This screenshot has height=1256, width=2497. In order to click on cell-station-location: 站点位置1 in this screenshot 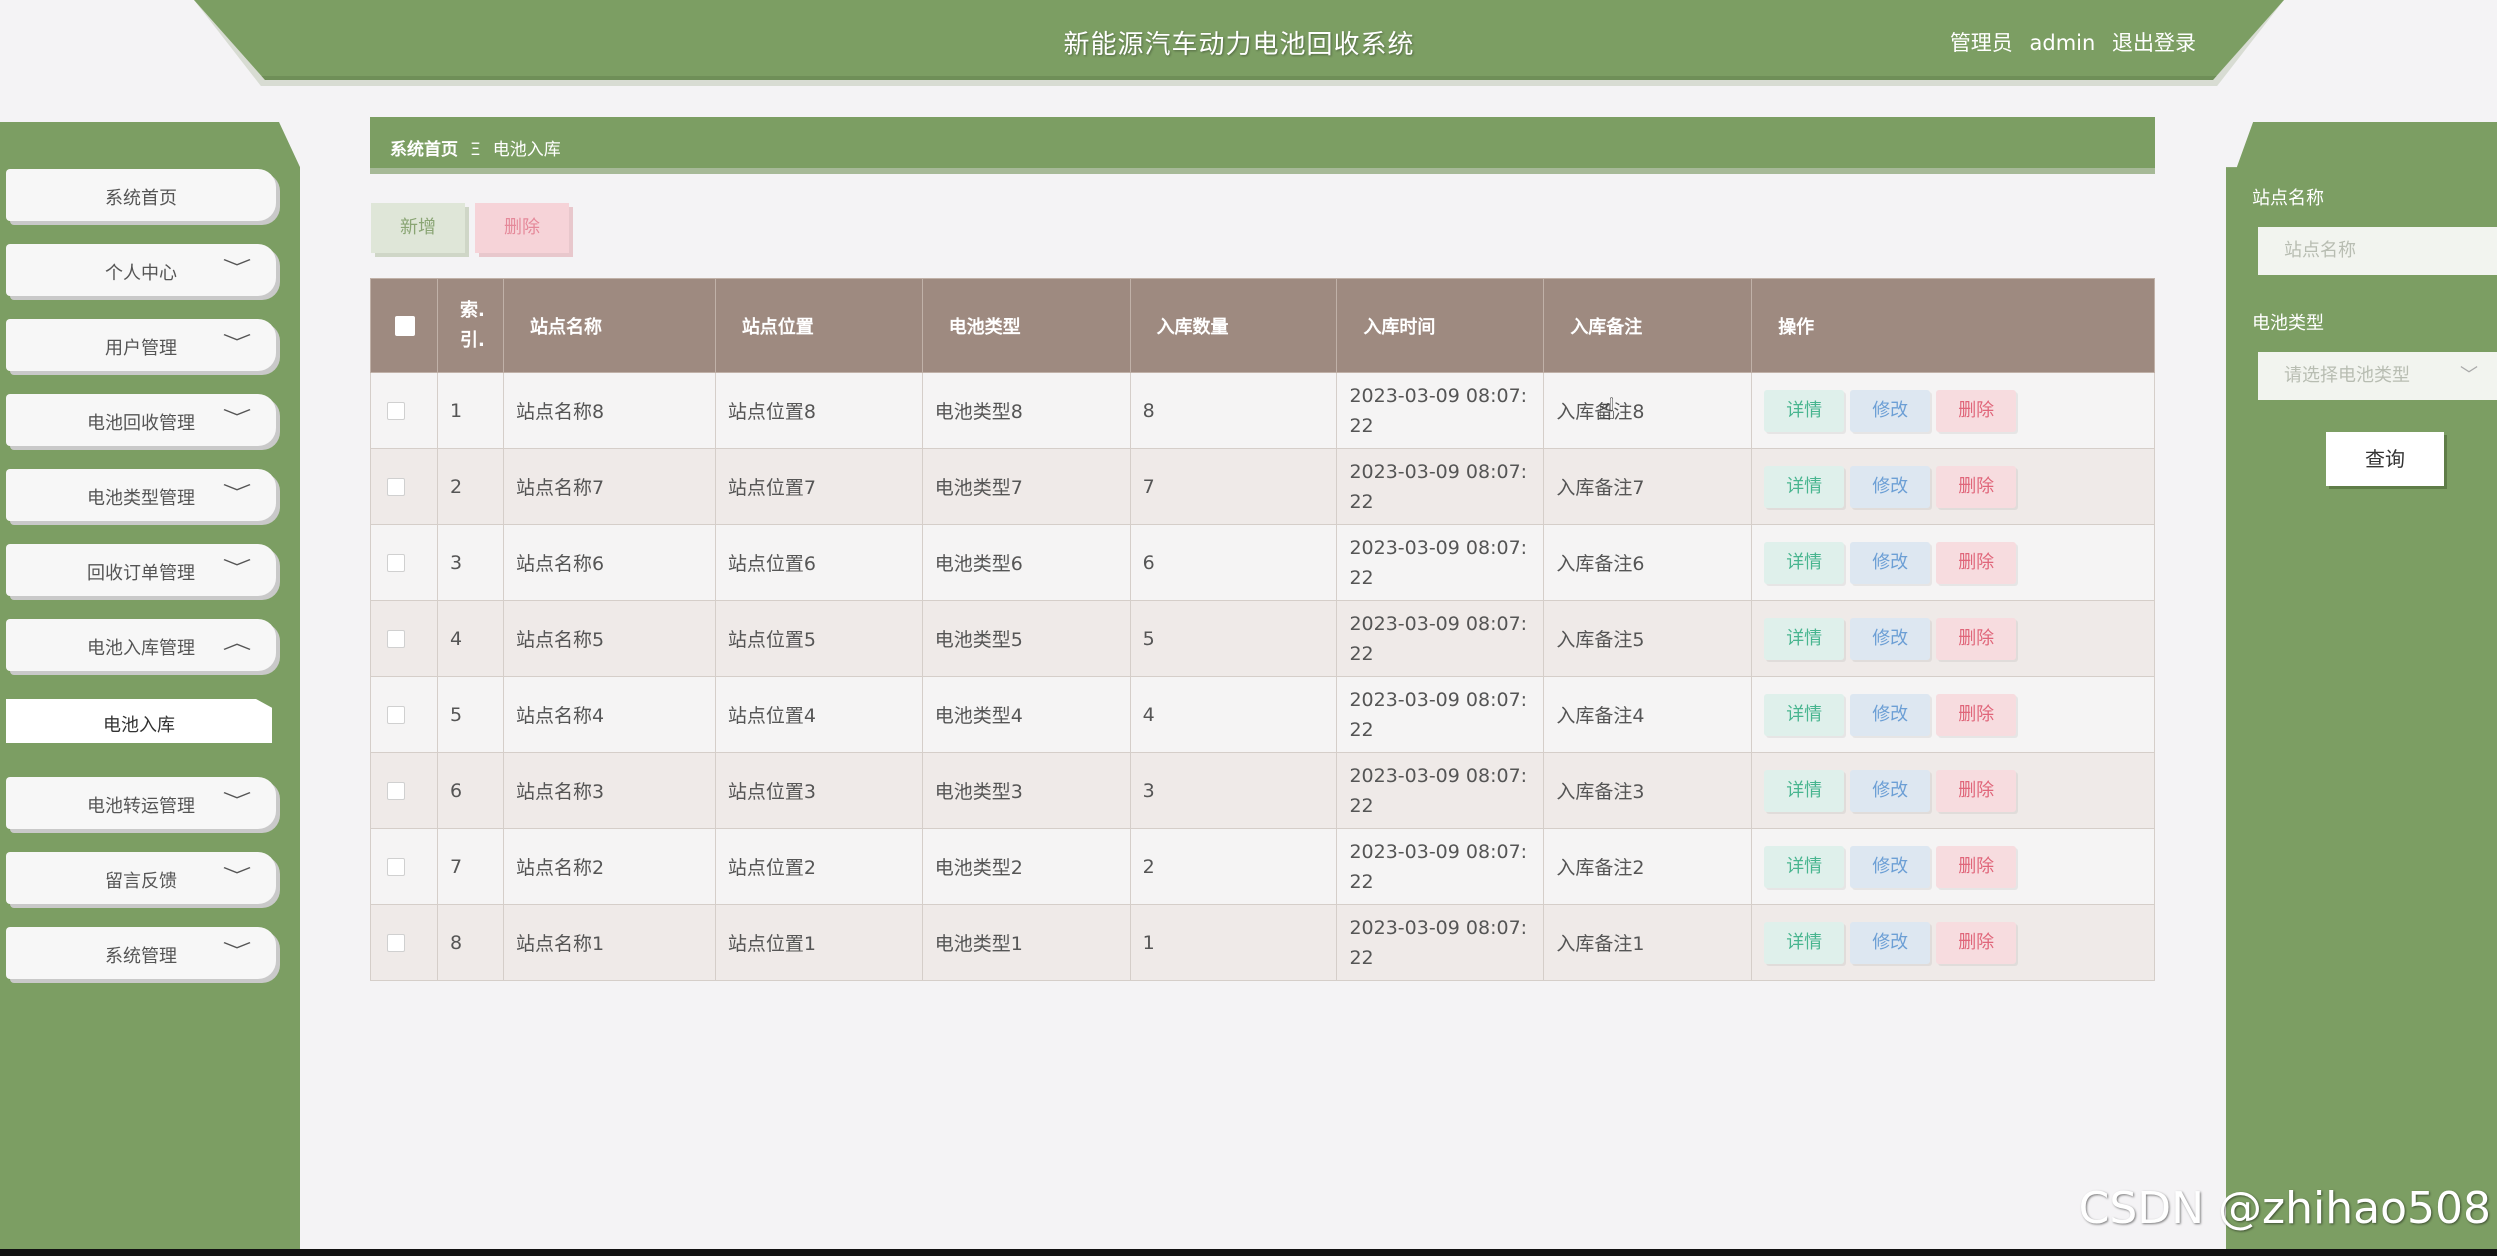, I will do `click(818, 942)`.